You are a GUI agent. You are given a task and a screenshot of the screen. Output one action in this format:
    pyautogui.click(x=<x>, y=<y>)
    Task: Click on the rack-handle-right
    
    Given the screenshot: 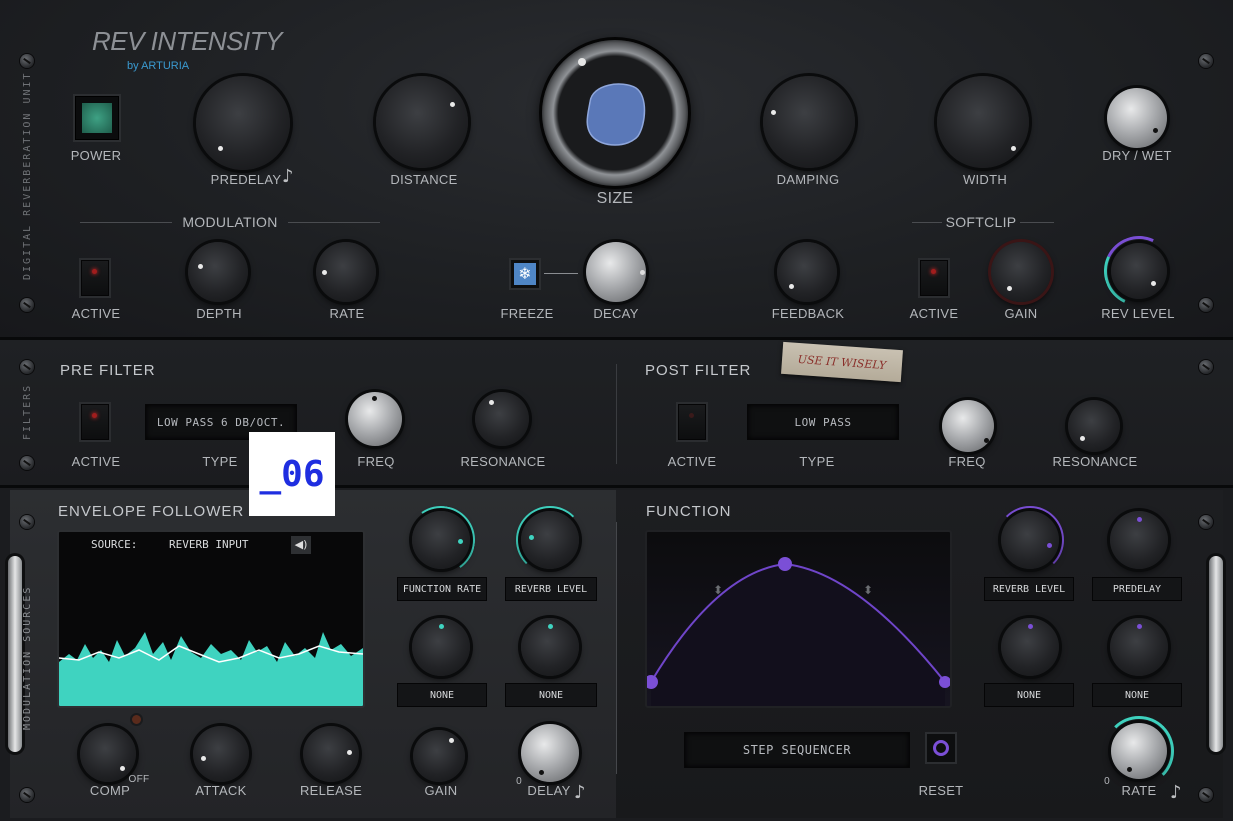 What is the action you would take?
    pyautogui.click(x=1216, y=654)
    